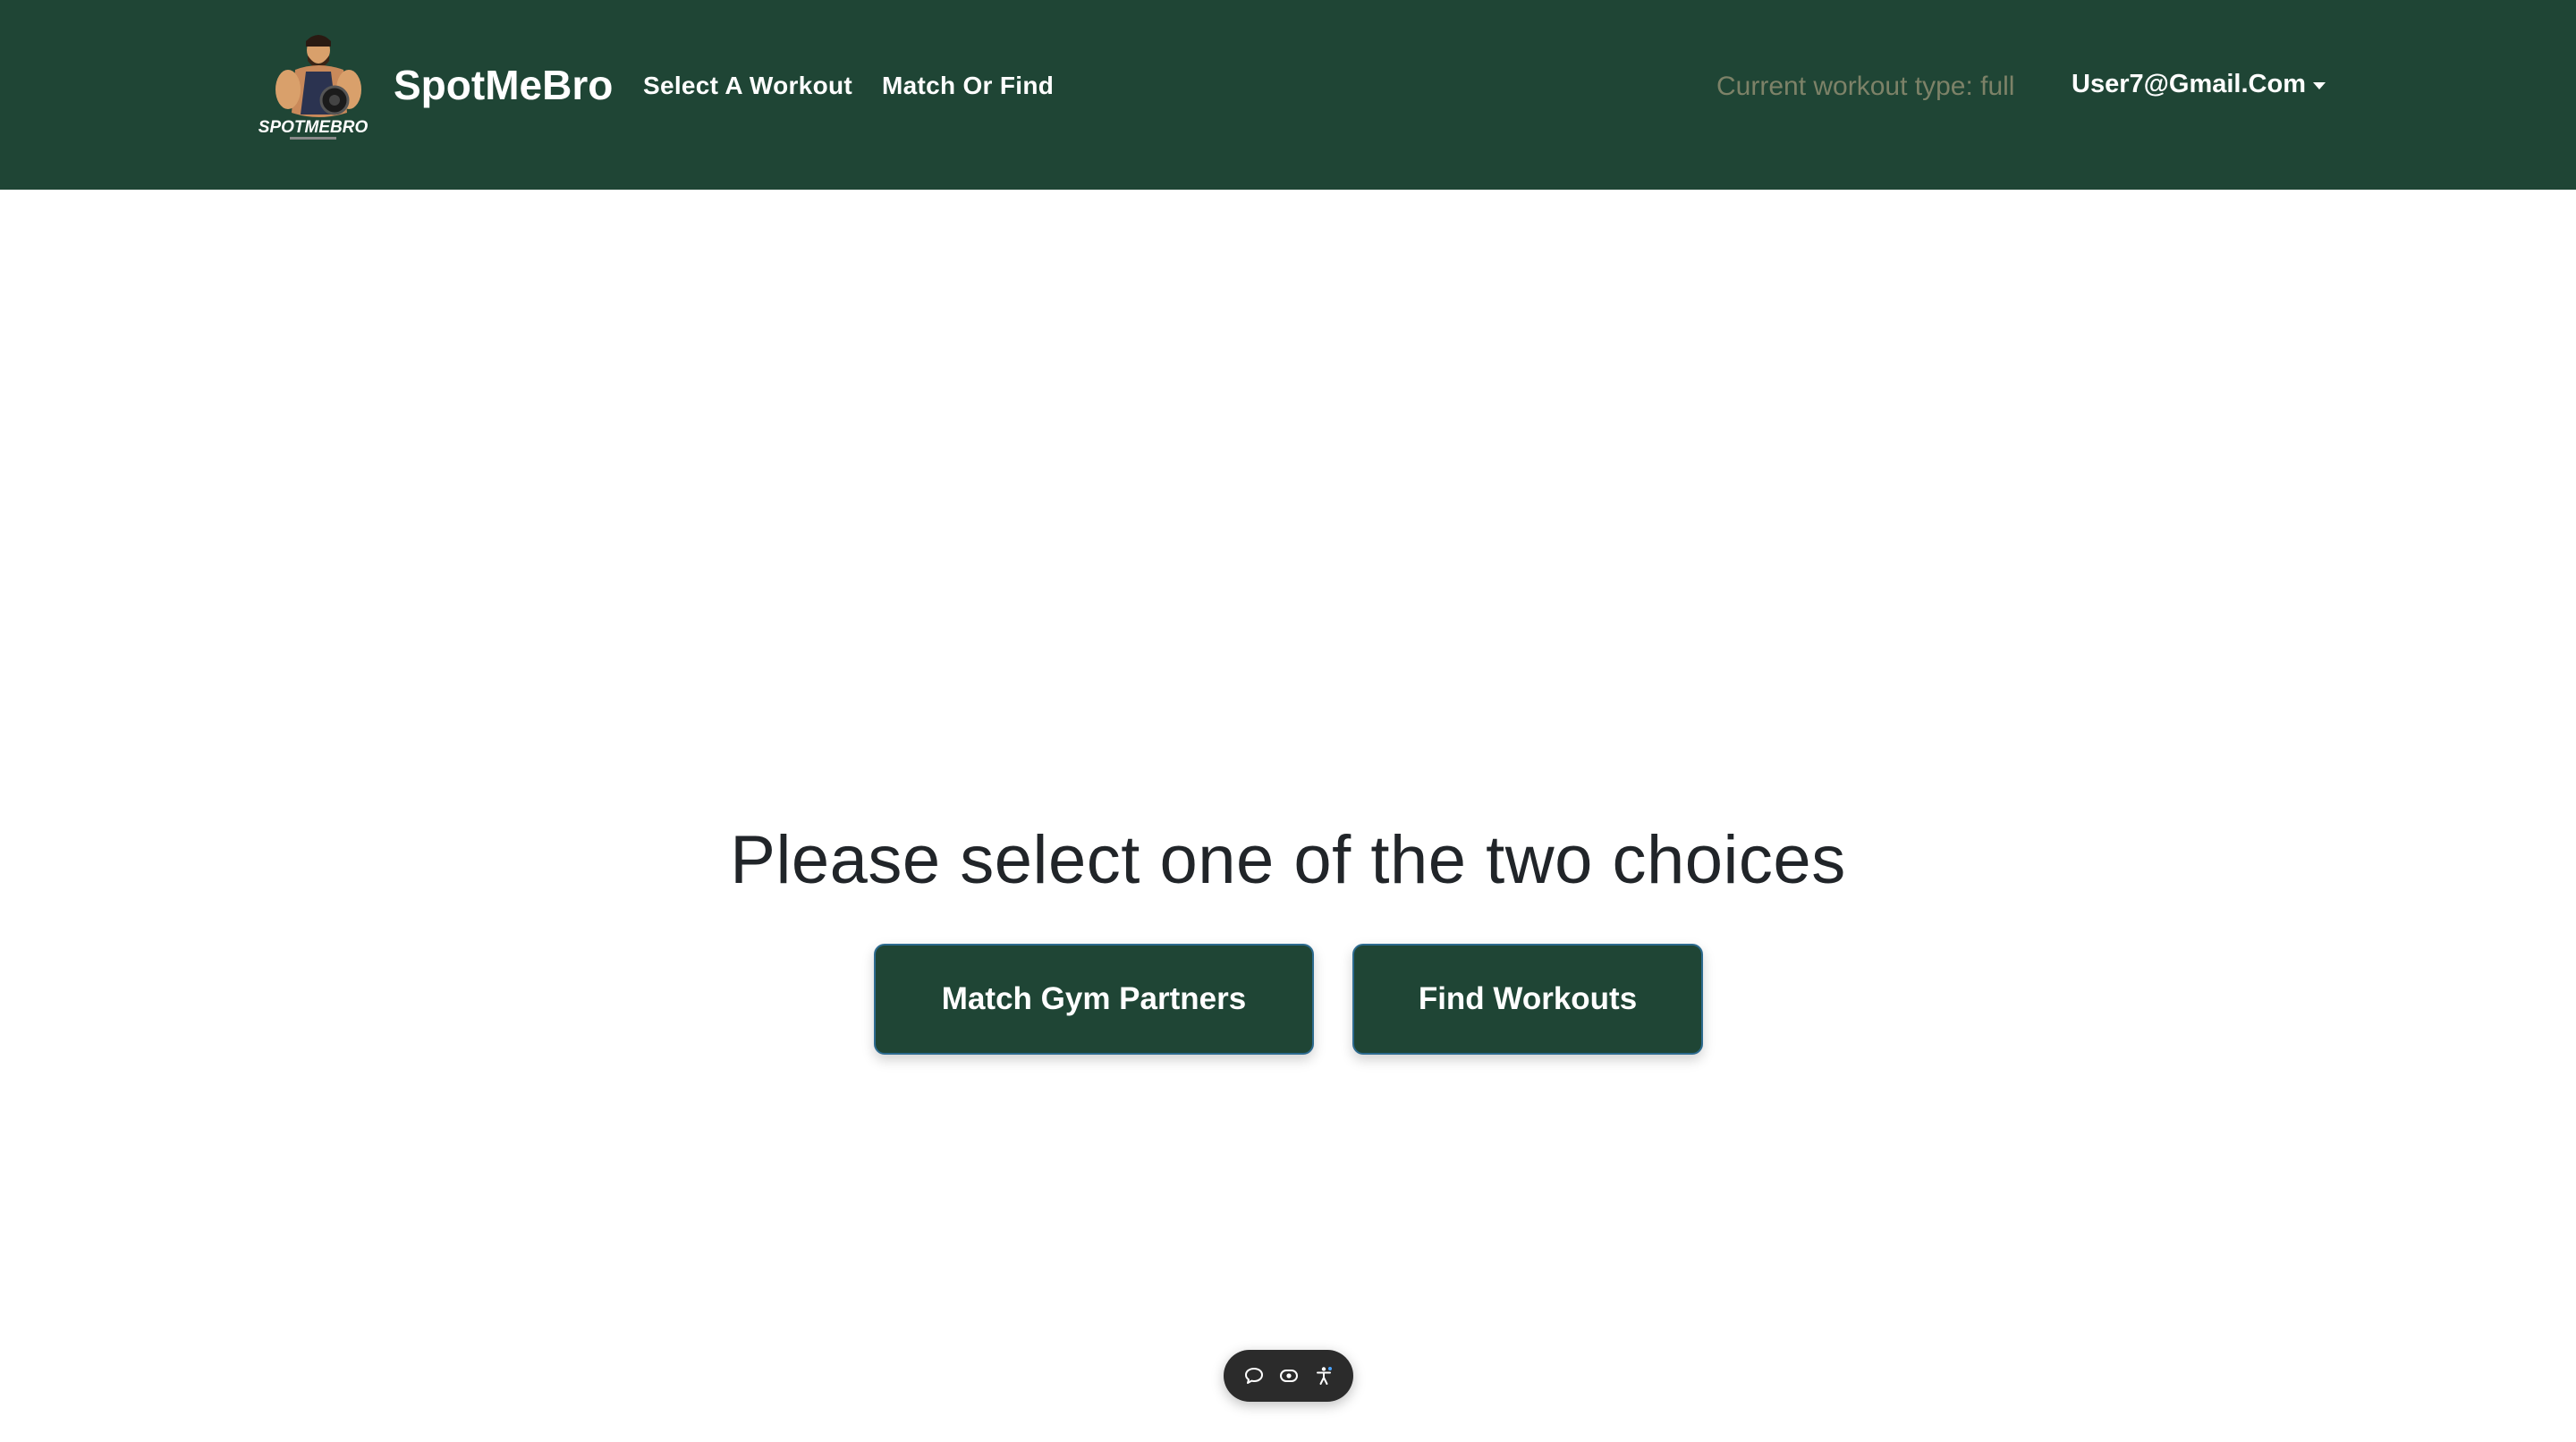 Image resolution: width=2576 pixels, height=1442 pixels. What do you see at coordinates (313, 85) in the screenshot?
I see `spotmebro-logo: SPOTMEBRO` at bounding box center [313, 85].